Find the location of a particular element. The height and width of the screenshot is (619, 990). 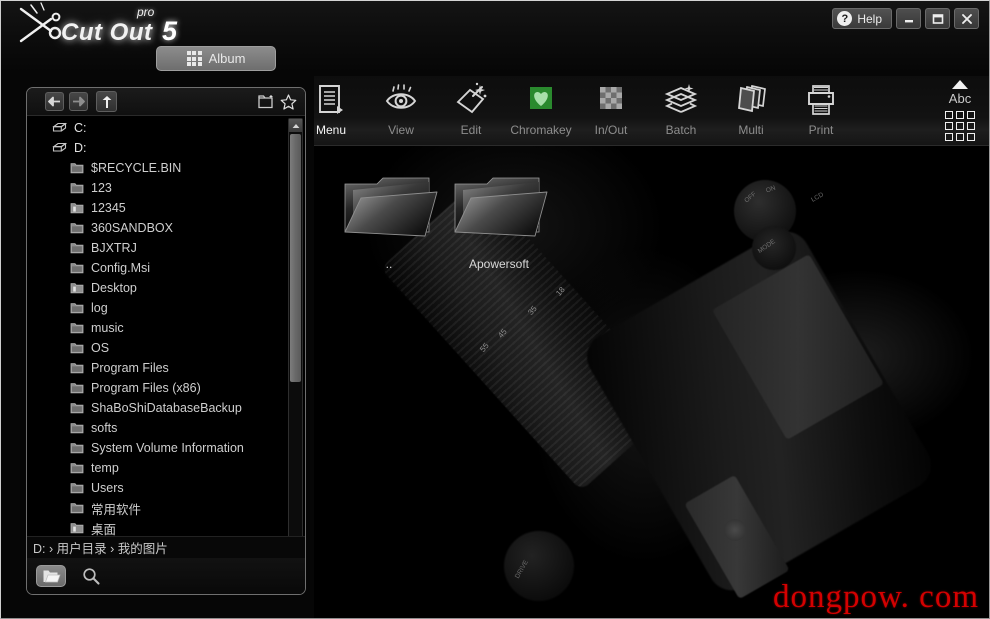

search-files-button is located at coordinates (91, 576).